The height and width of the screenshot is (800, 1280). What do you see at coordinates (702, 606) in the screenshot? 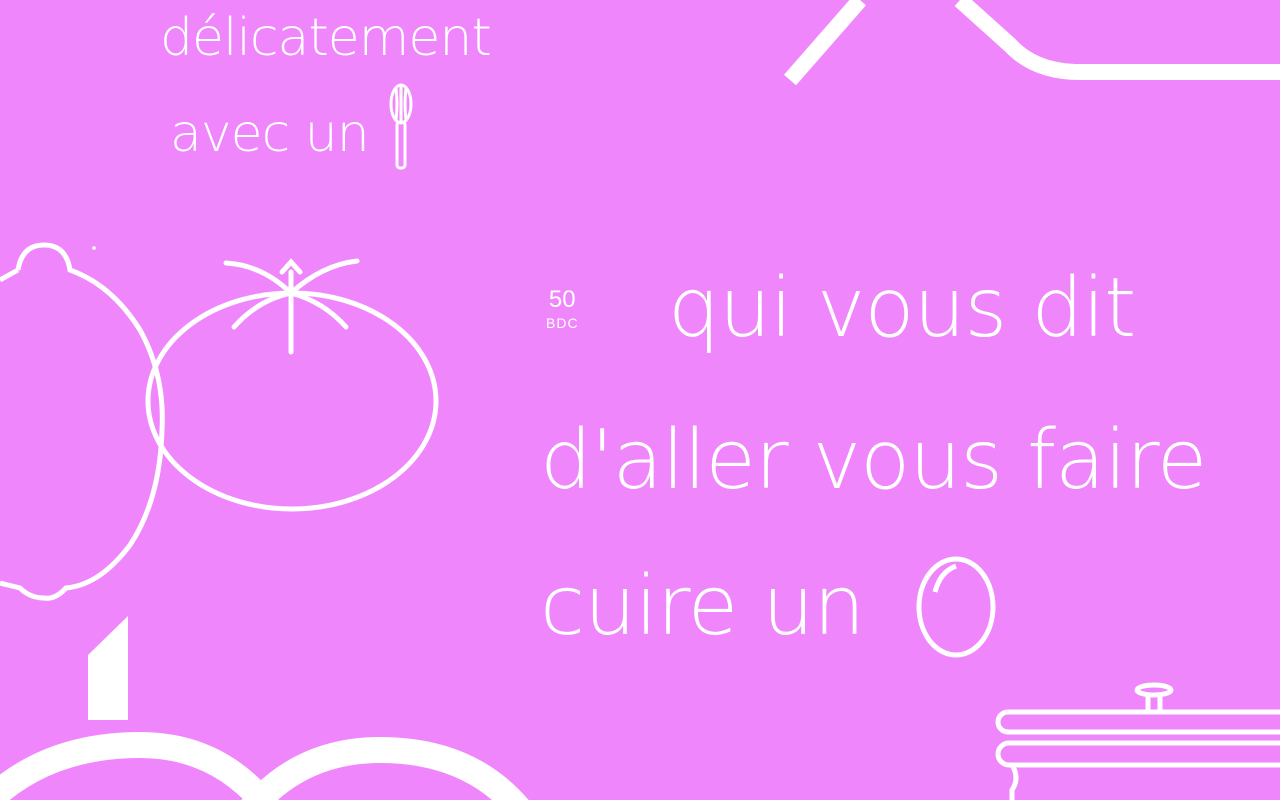
I see `main-text-line-3: cuire un` at bounding box center [702, 606].